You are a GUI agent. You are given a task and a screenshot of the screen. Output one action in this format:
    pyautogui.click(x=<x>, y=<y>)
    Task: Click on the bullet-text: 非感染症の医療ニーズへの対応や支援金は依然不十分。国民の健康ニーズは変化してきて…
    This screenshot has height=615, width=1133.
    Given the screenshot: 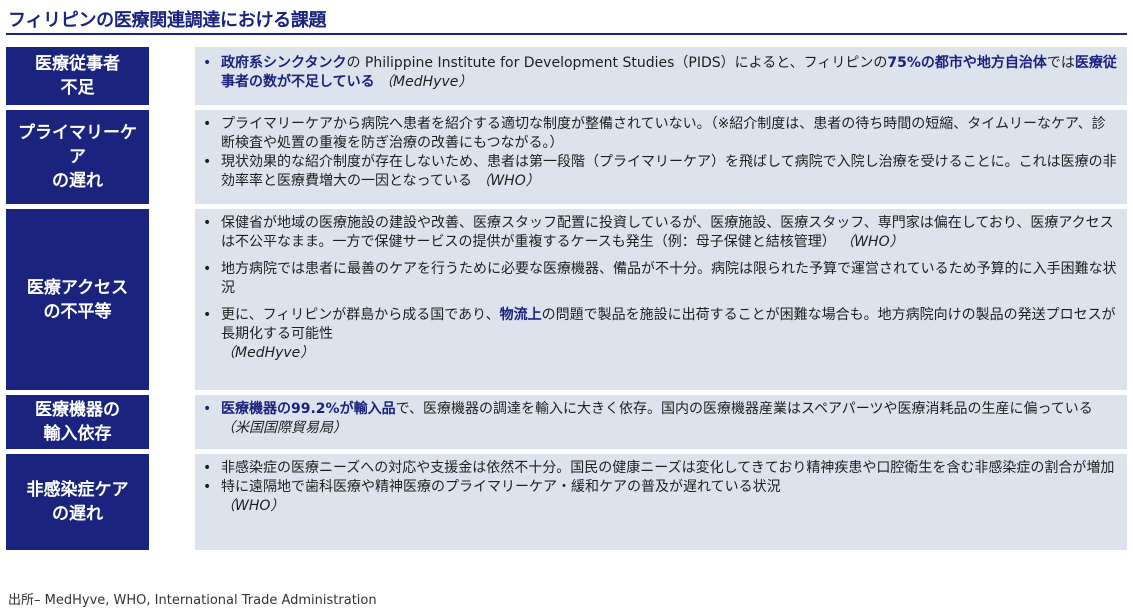 What is the action you would take?
    pyautogui.click(x=668, y=468)
    